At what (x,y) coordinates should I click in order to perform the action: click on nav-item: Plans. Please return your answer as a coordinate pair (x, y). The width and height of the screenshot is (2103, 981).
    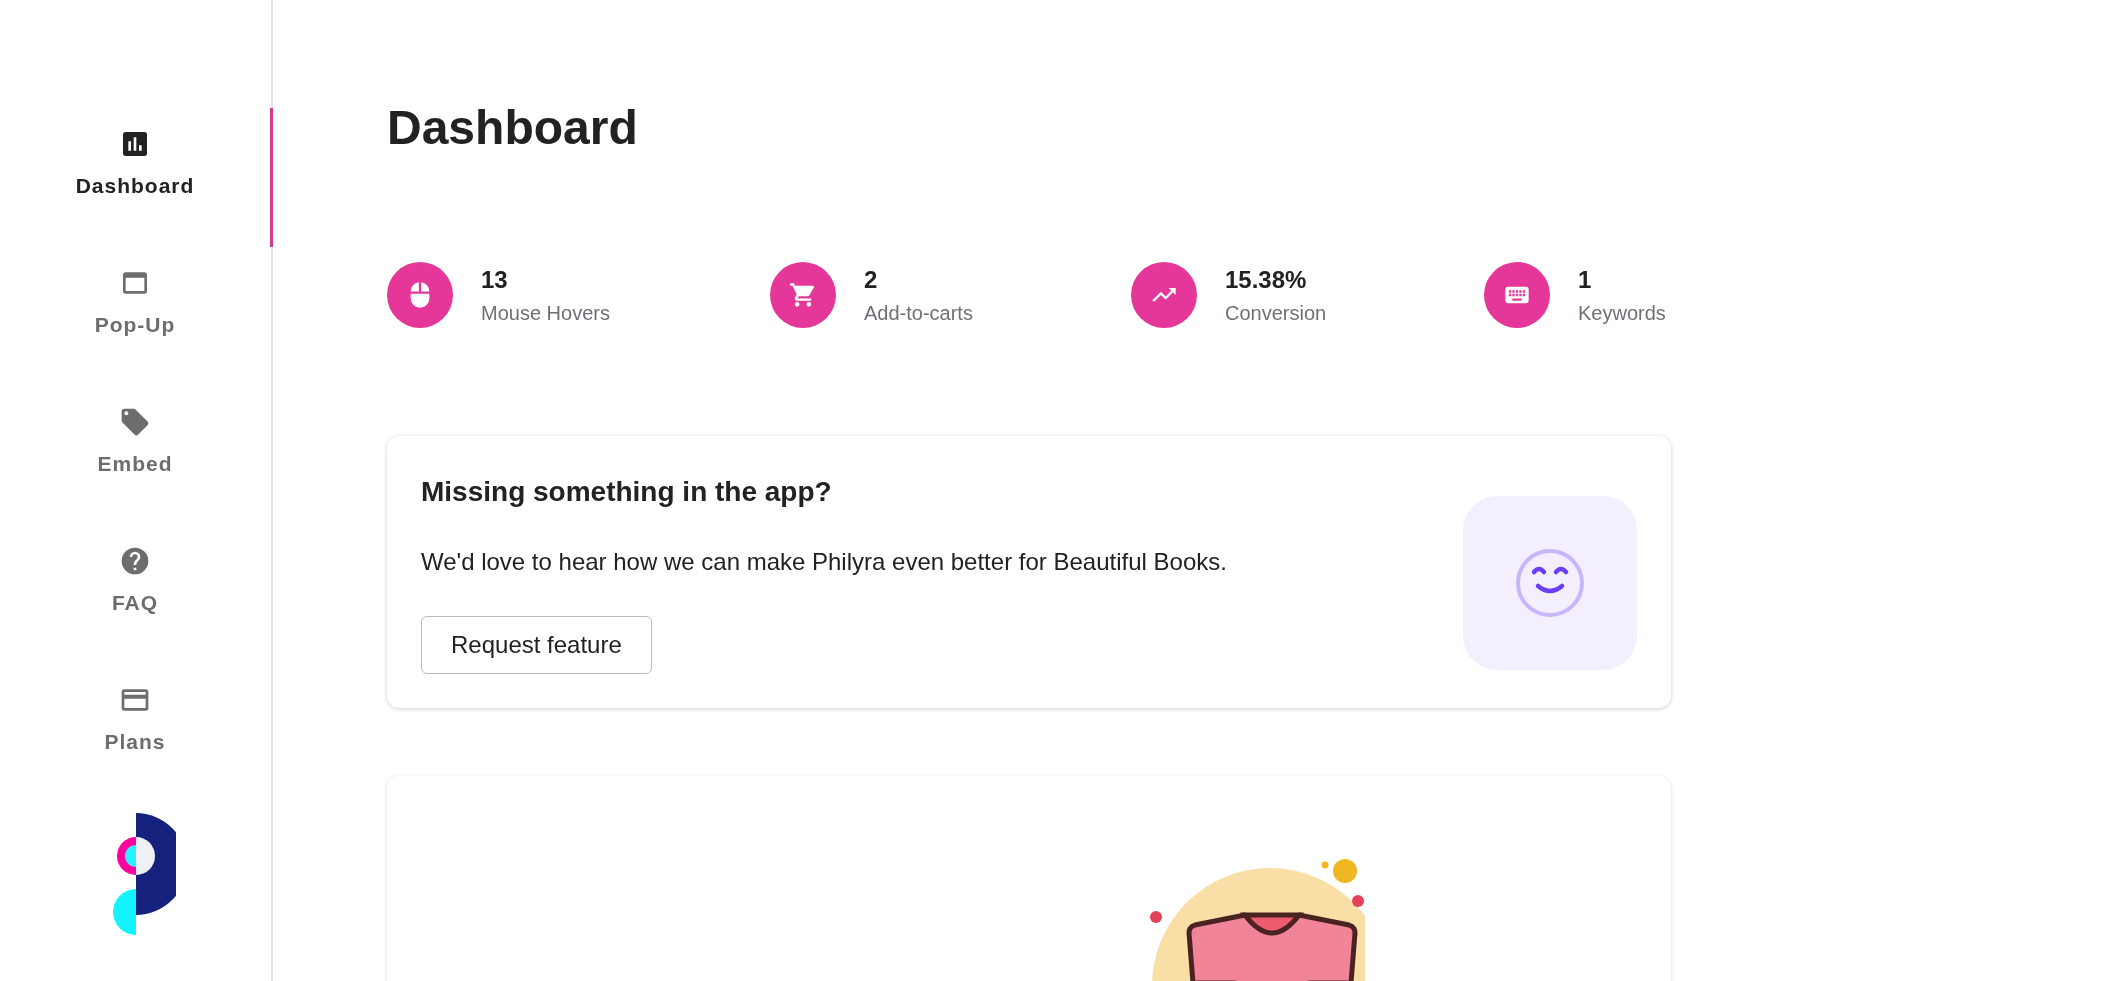
    Looking at the image, I should click on (136, 733).